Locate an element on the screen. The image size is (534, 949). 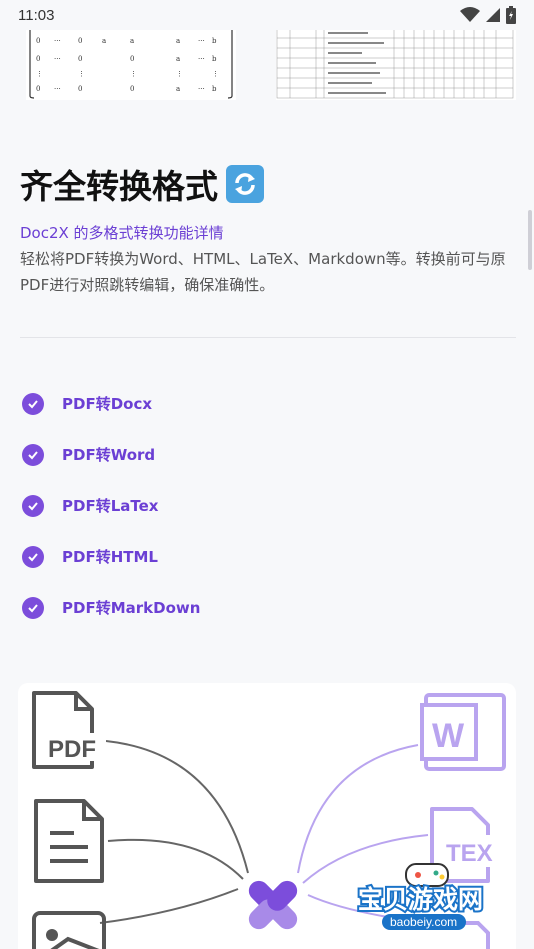
list-item: PDF转Word is located at coordinates (110, 454).